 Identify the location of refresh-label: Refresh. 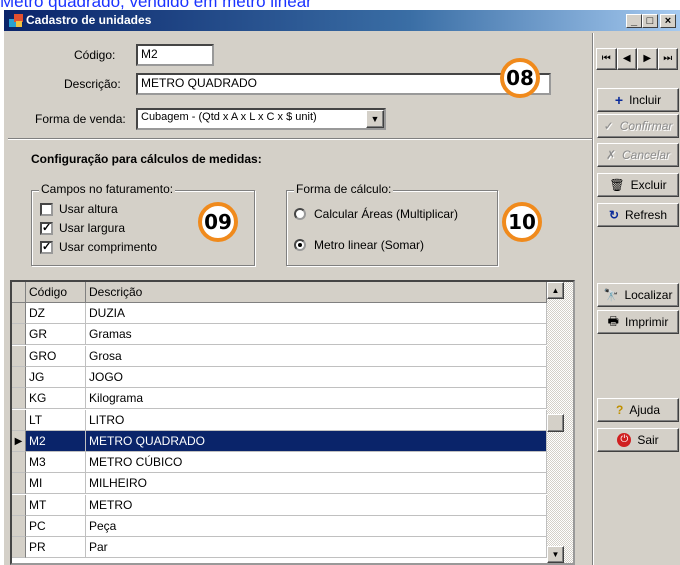
(646, 215).